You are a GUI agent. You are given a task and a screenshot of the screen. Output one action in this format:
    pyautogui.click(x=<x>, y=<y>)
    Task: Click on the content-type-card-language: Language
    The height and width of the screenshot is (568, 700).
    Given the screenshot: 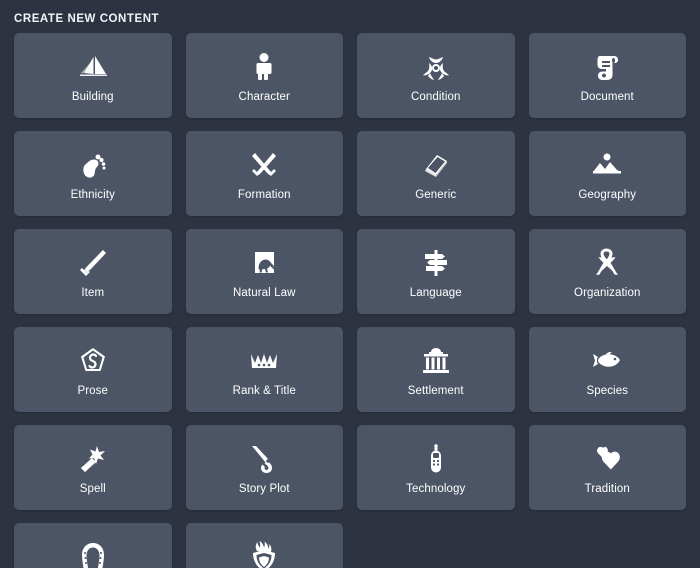 What is the action you would take?
    pyautogui.click(x=436, y=271)
    